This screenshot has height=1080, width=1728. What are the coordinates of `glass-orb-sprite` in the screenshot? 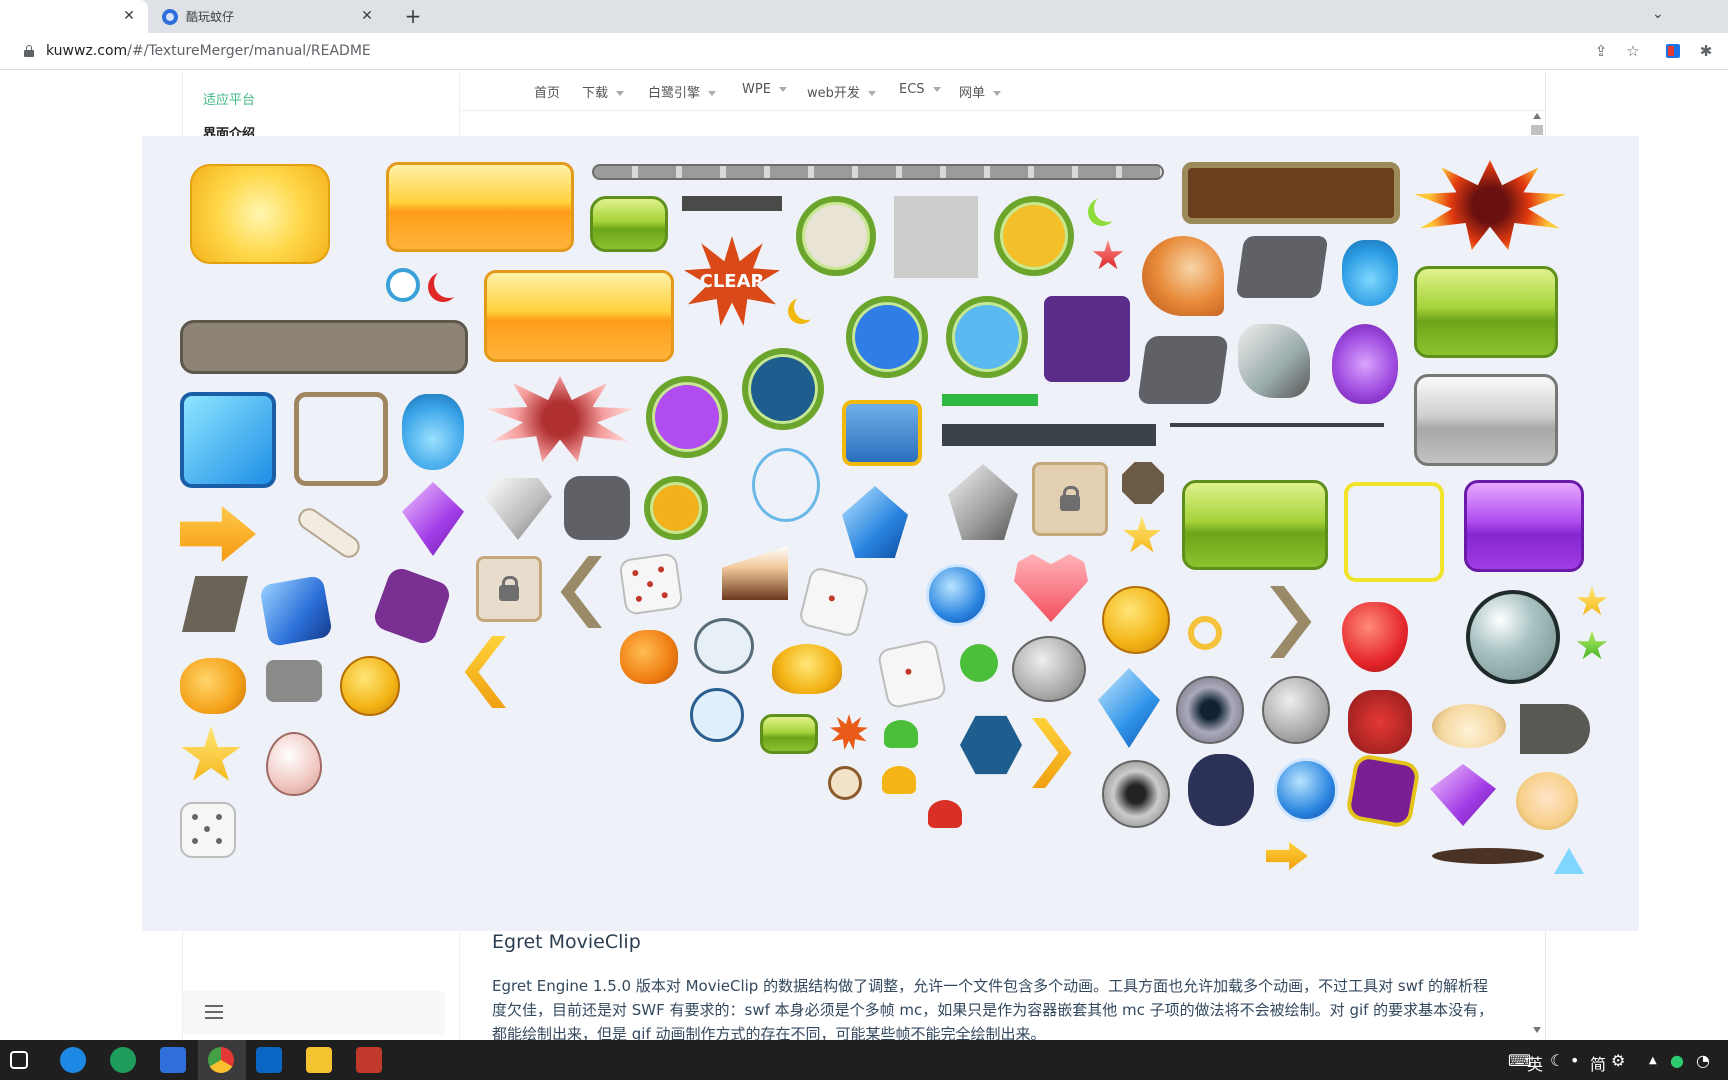 It's located at (1513, 637).